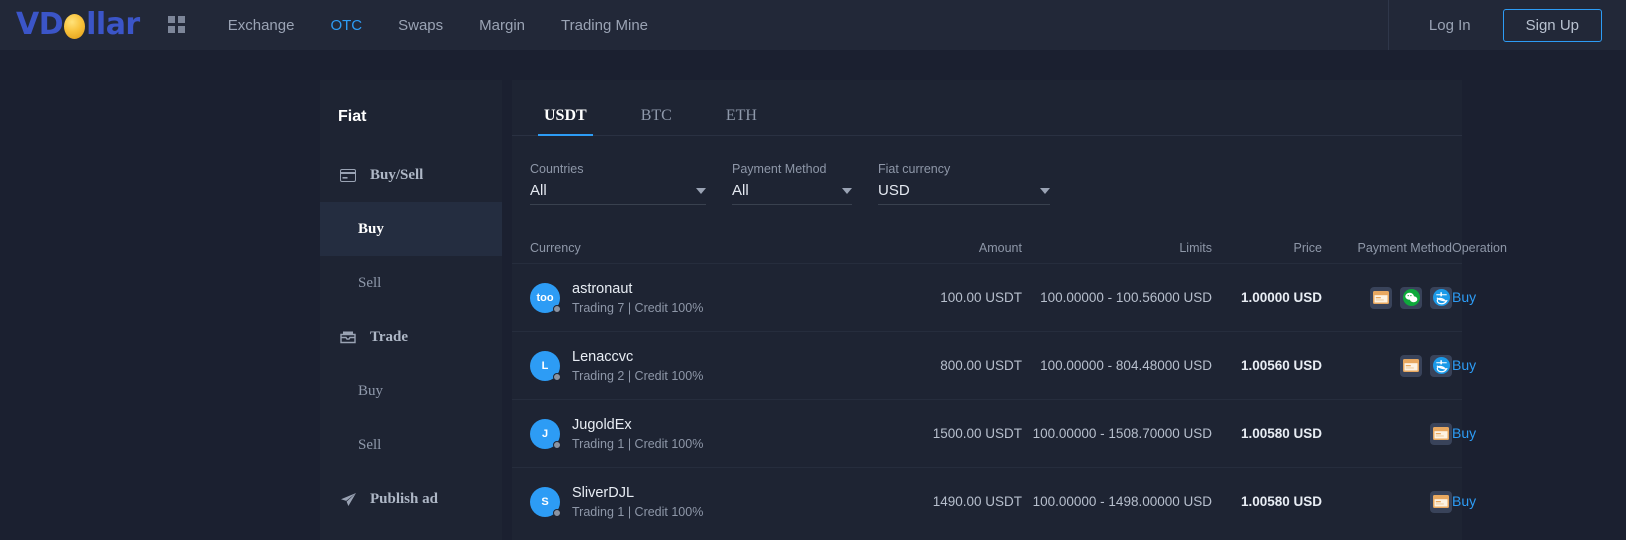  What do you see at coordinates (779, 169) in the screenshot?
I see `filter-label-payment-method: Payment Method` at bounding box center [779, 169].